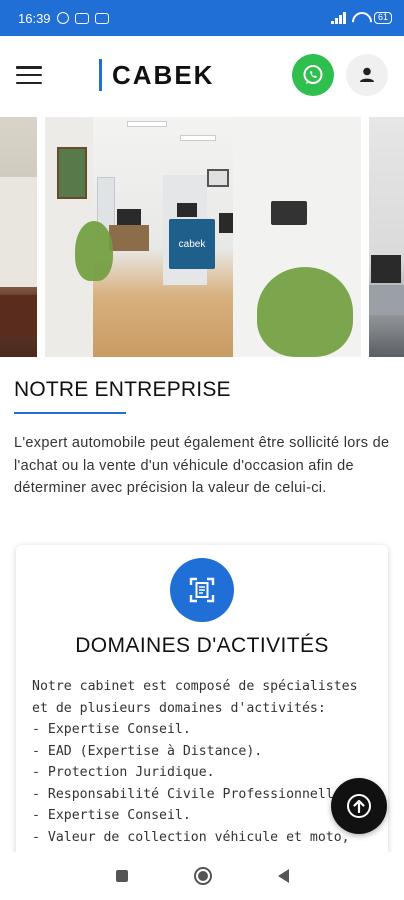  What do you see at coordinates (70, 413) in the screenshot?
I see `section-underline` at bounding box center [70, 413].